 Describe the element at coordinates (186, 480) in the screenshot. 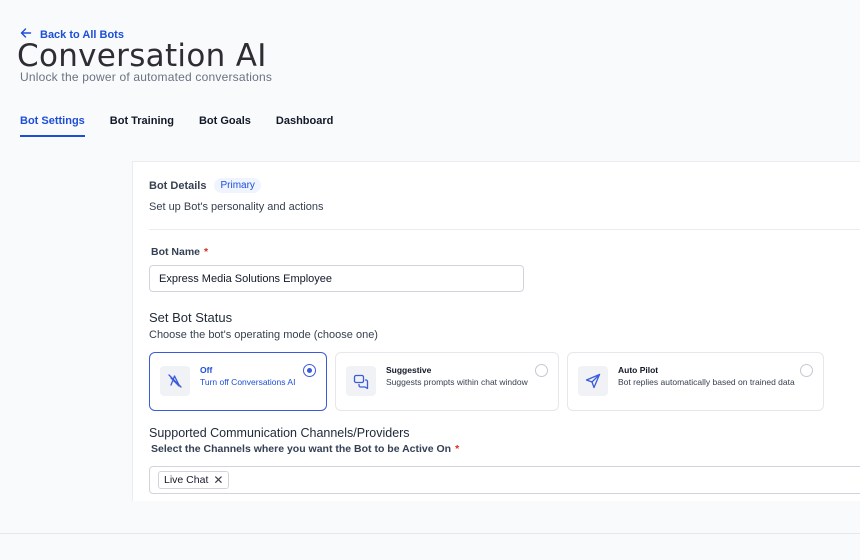

I see `channel-chip-label: Live Chat` at that location.